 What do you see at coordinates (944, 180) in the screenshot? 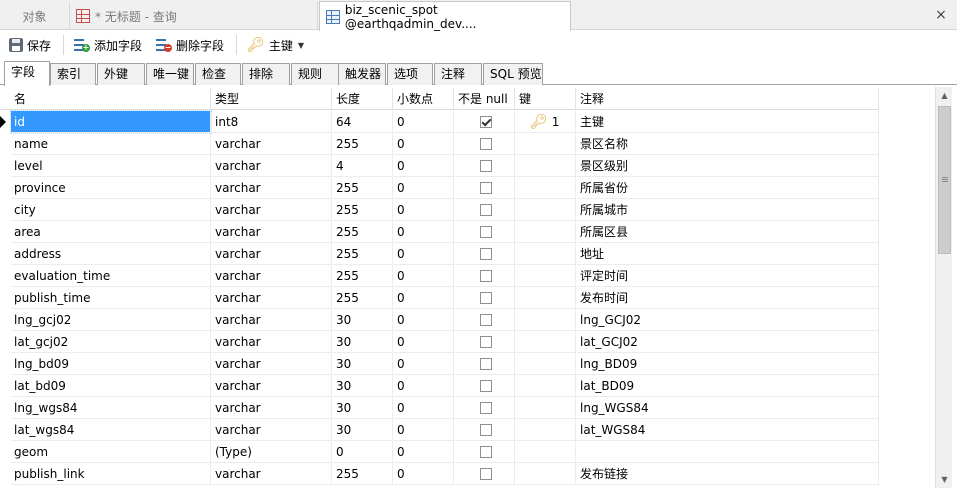
I see `scrollbar-thumb` at bounding box center [944, 180].